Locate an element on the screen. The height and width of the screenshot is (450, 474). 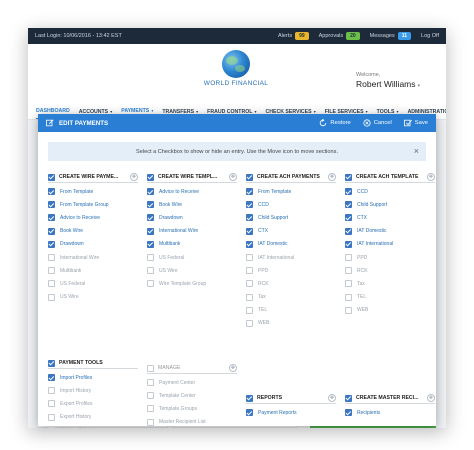
list-item: CCD is located at coordinates (291, 204).